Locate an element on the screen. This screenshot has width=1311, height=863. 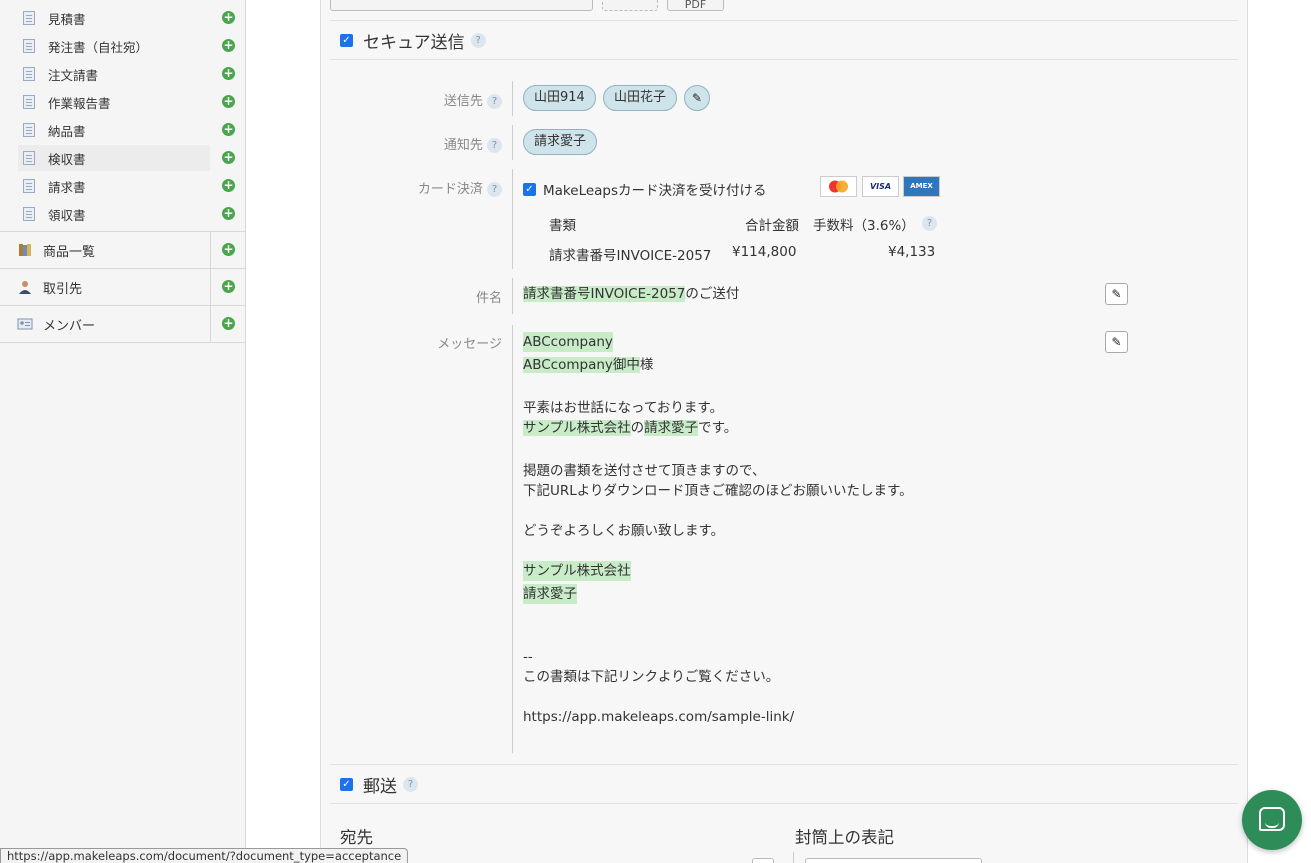
address-heading: 宛先 is located at coordinates (356, 837).